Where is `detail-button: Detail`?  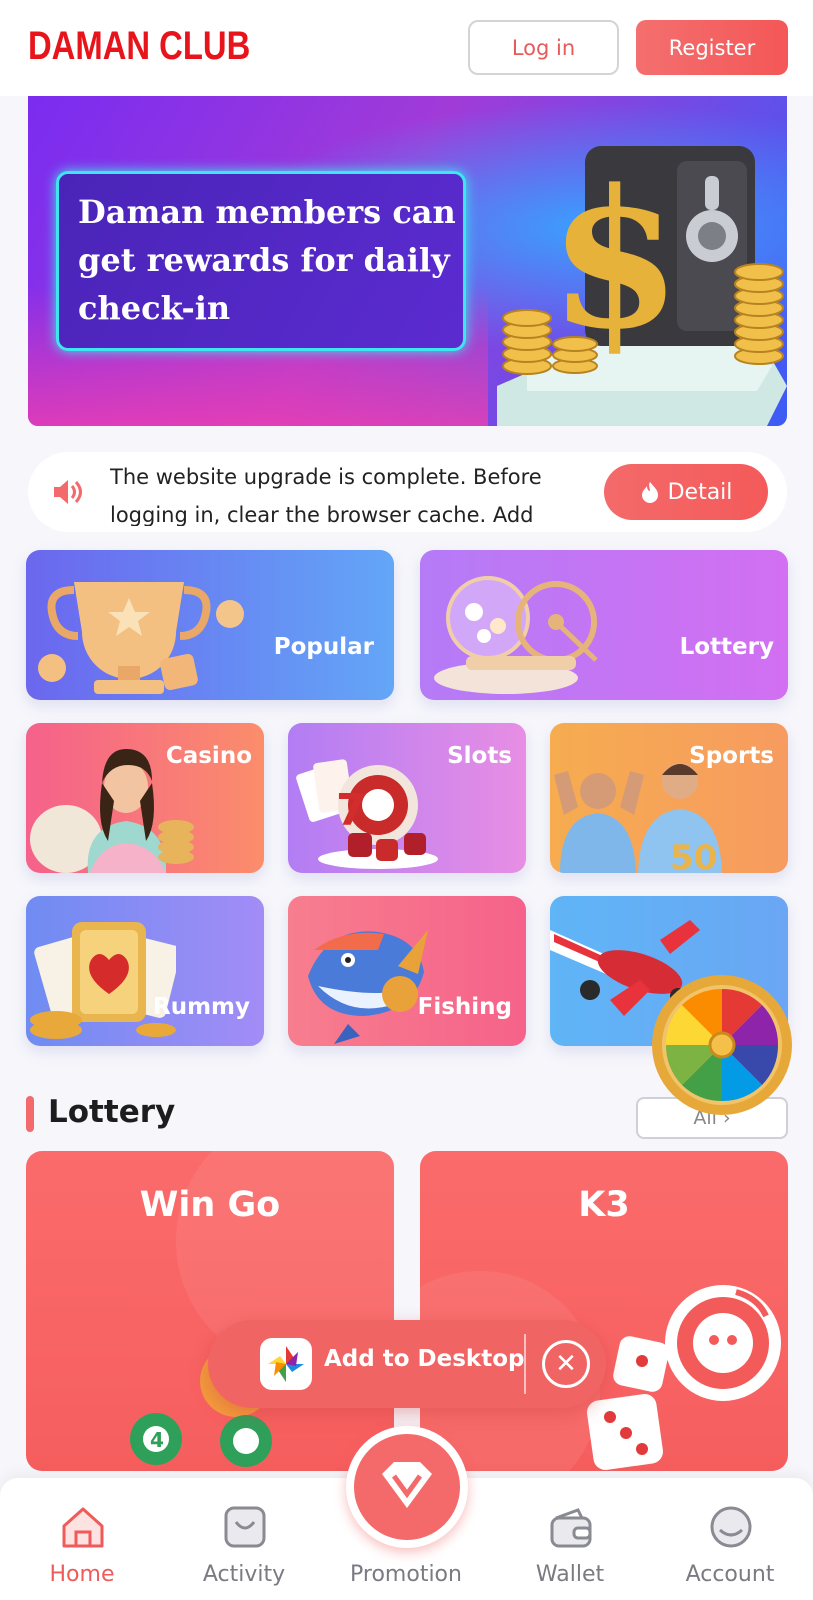
detail-button: Detail is located at coordinates (686, 492).